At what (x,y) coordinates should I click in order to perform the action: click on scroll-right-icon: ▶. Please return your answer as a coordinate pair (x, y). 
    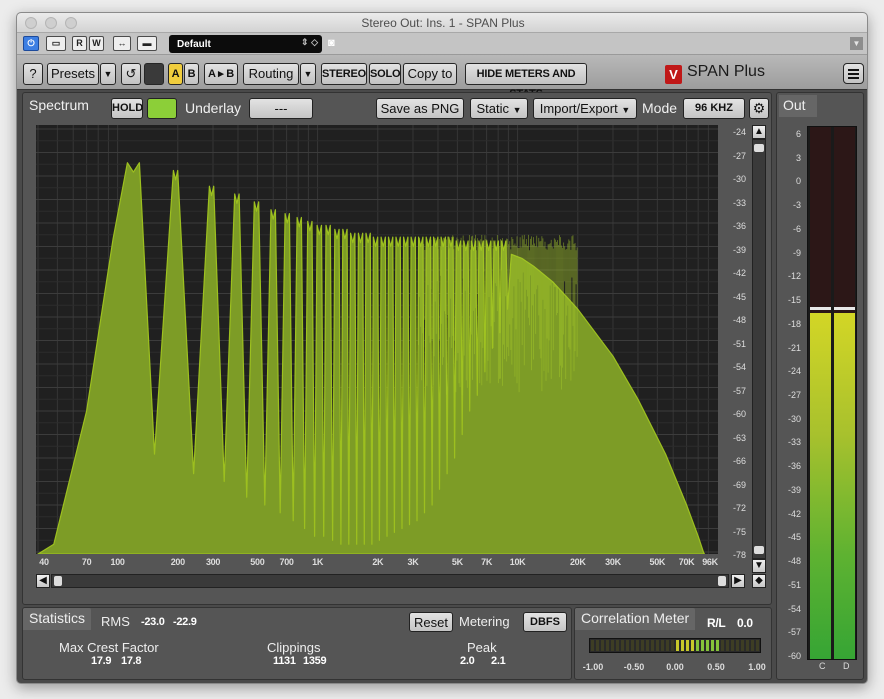
    Looking at the image, I should click on (738, 581).